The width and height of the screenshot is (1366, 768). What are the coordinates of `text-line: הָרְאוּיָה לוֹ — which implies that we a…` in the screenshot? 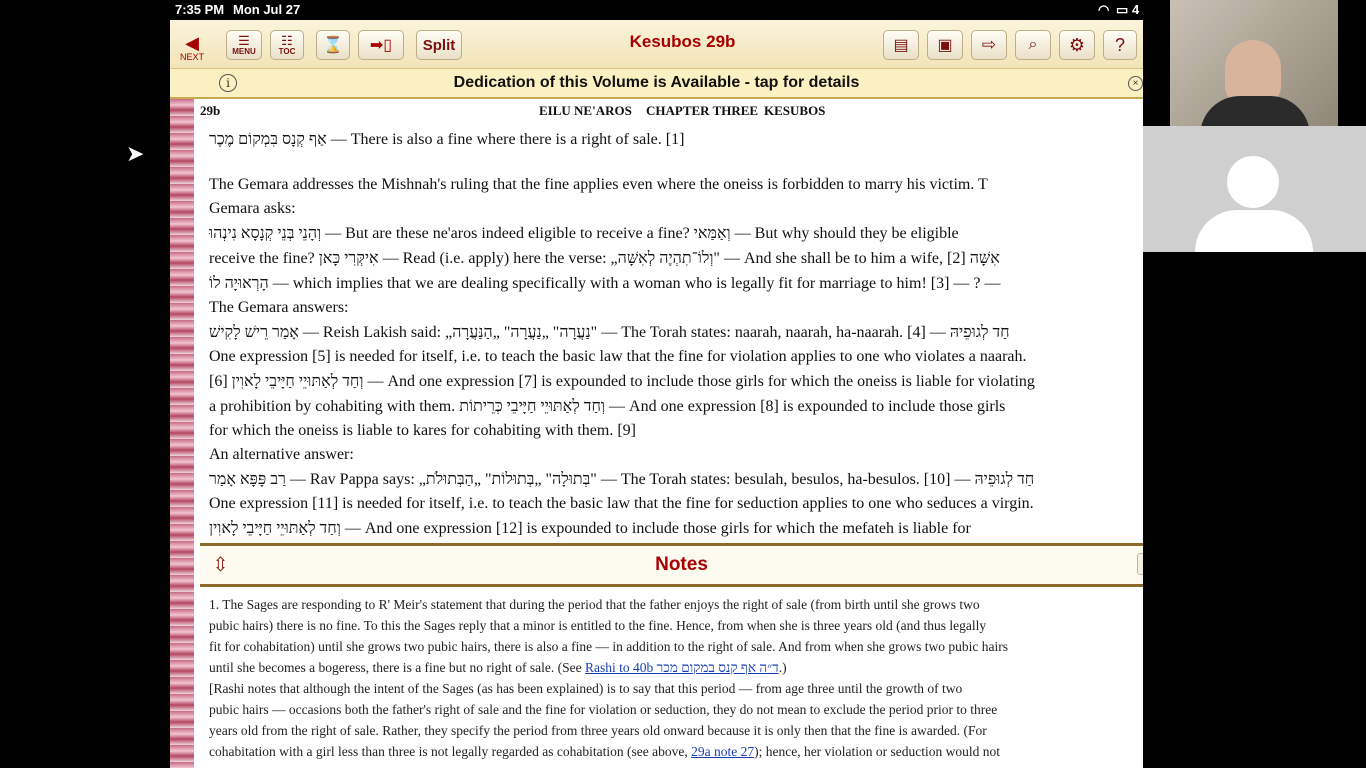 It's located at (605, 283).